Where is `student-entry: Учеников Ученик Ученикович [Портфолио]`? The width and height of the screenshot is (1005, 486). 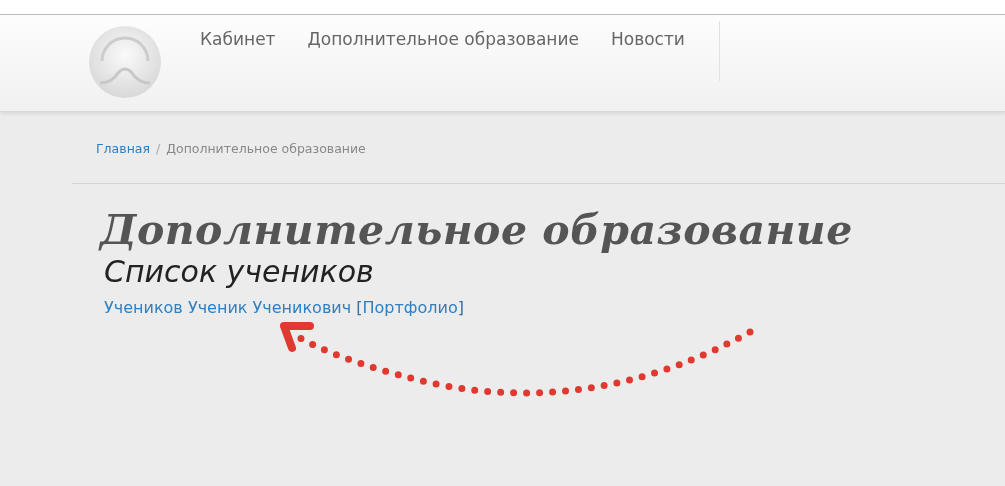 student-entry: Учеников Ученик Ученикович [Портфолио] is located at coordinates (284, 307).